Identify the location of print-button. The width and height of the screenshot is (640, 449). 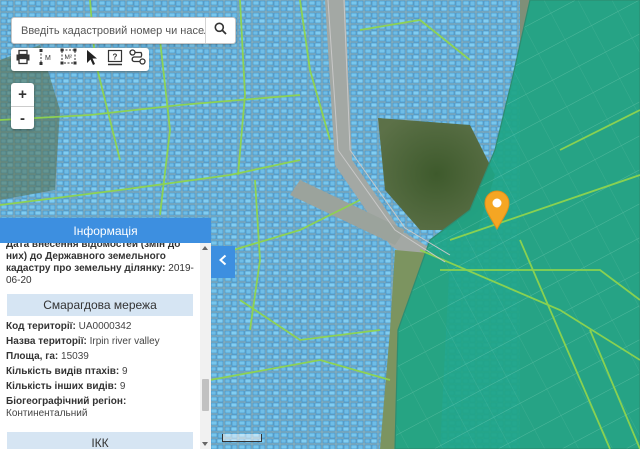
(22, 59).